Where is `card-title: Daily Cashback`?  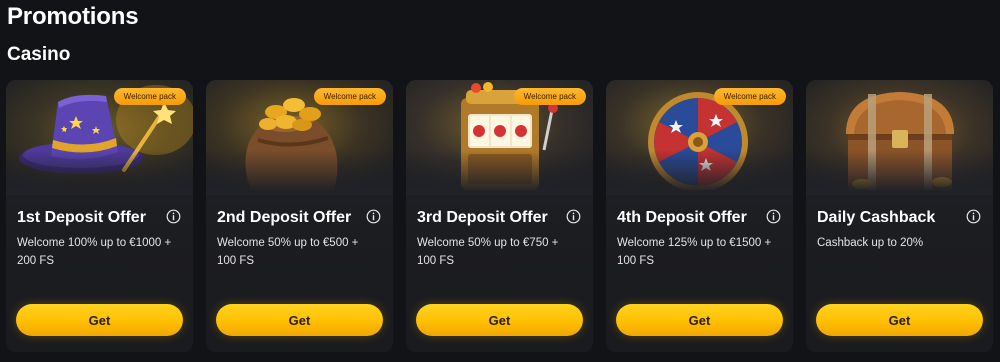 card-title: Daily Cashback is located at coordinates (876, 217).